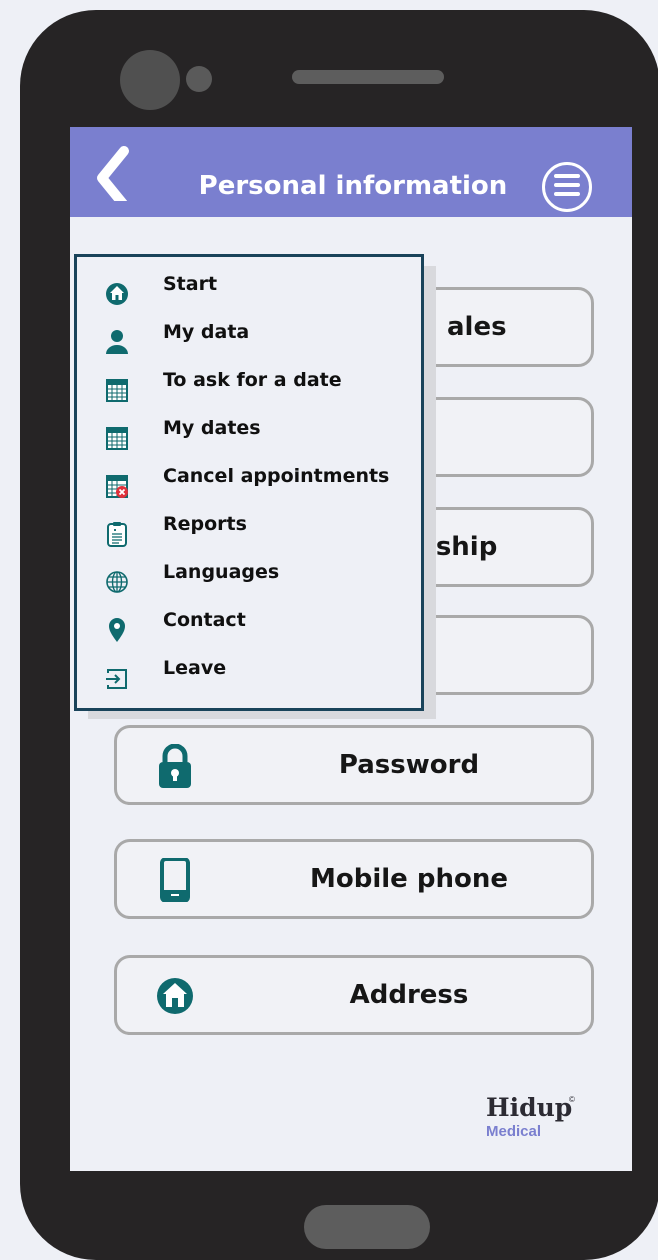  What do you see at coordinates (204, 620) in the screenshot?
I see `menu-item-label: Contact` at bounding box center [204, 620].